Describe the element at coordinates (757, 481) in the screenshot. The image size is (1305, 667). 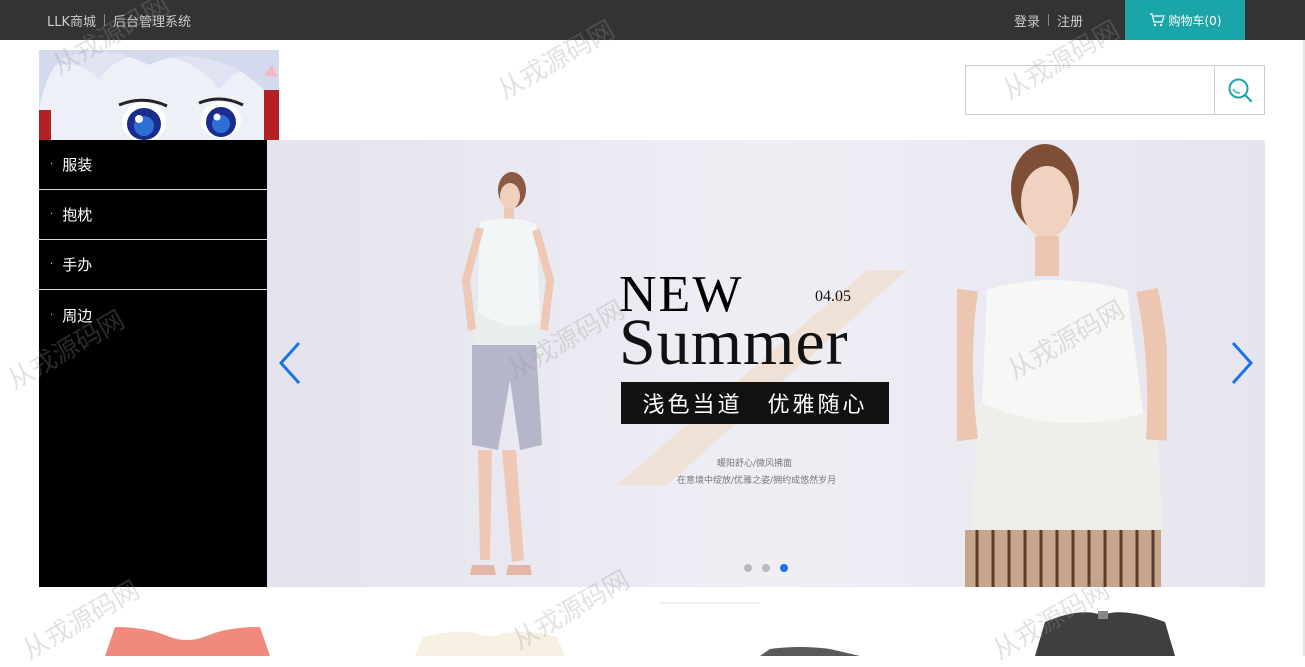
I see `banner-subtext-2: 在意境中绽放/优雅之姿/拥约成悠然岁月` at that location.